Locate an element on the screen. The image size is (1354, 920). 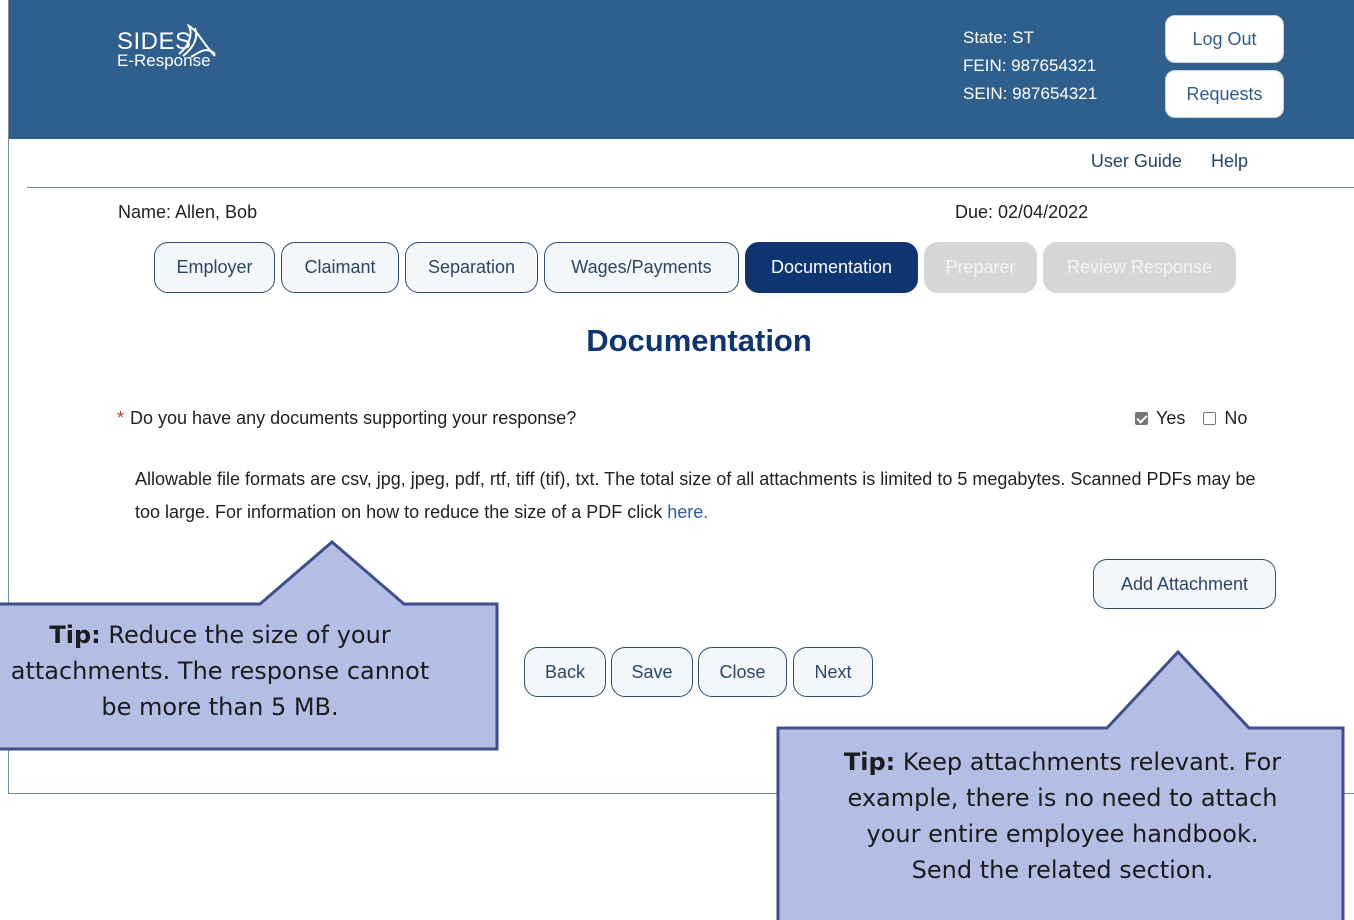
tip2-line2: example, there is no need to attach is located at coordinates (1062, 798).